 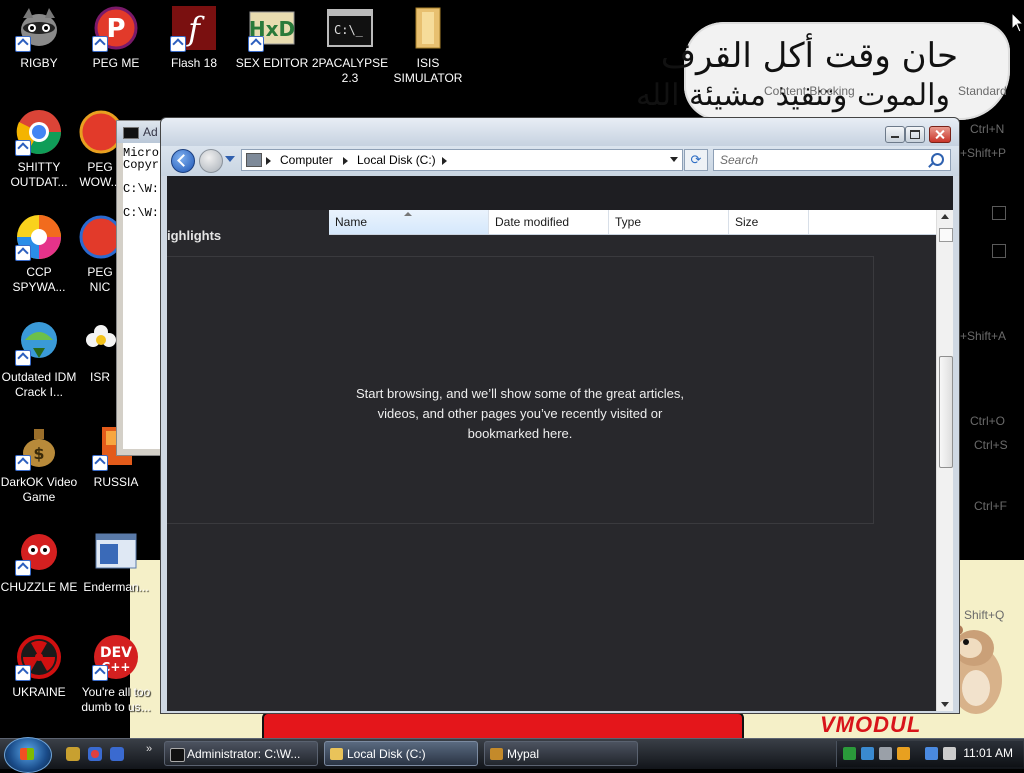 I want to click on explorer-titlebar, so click(x=560, y=132).